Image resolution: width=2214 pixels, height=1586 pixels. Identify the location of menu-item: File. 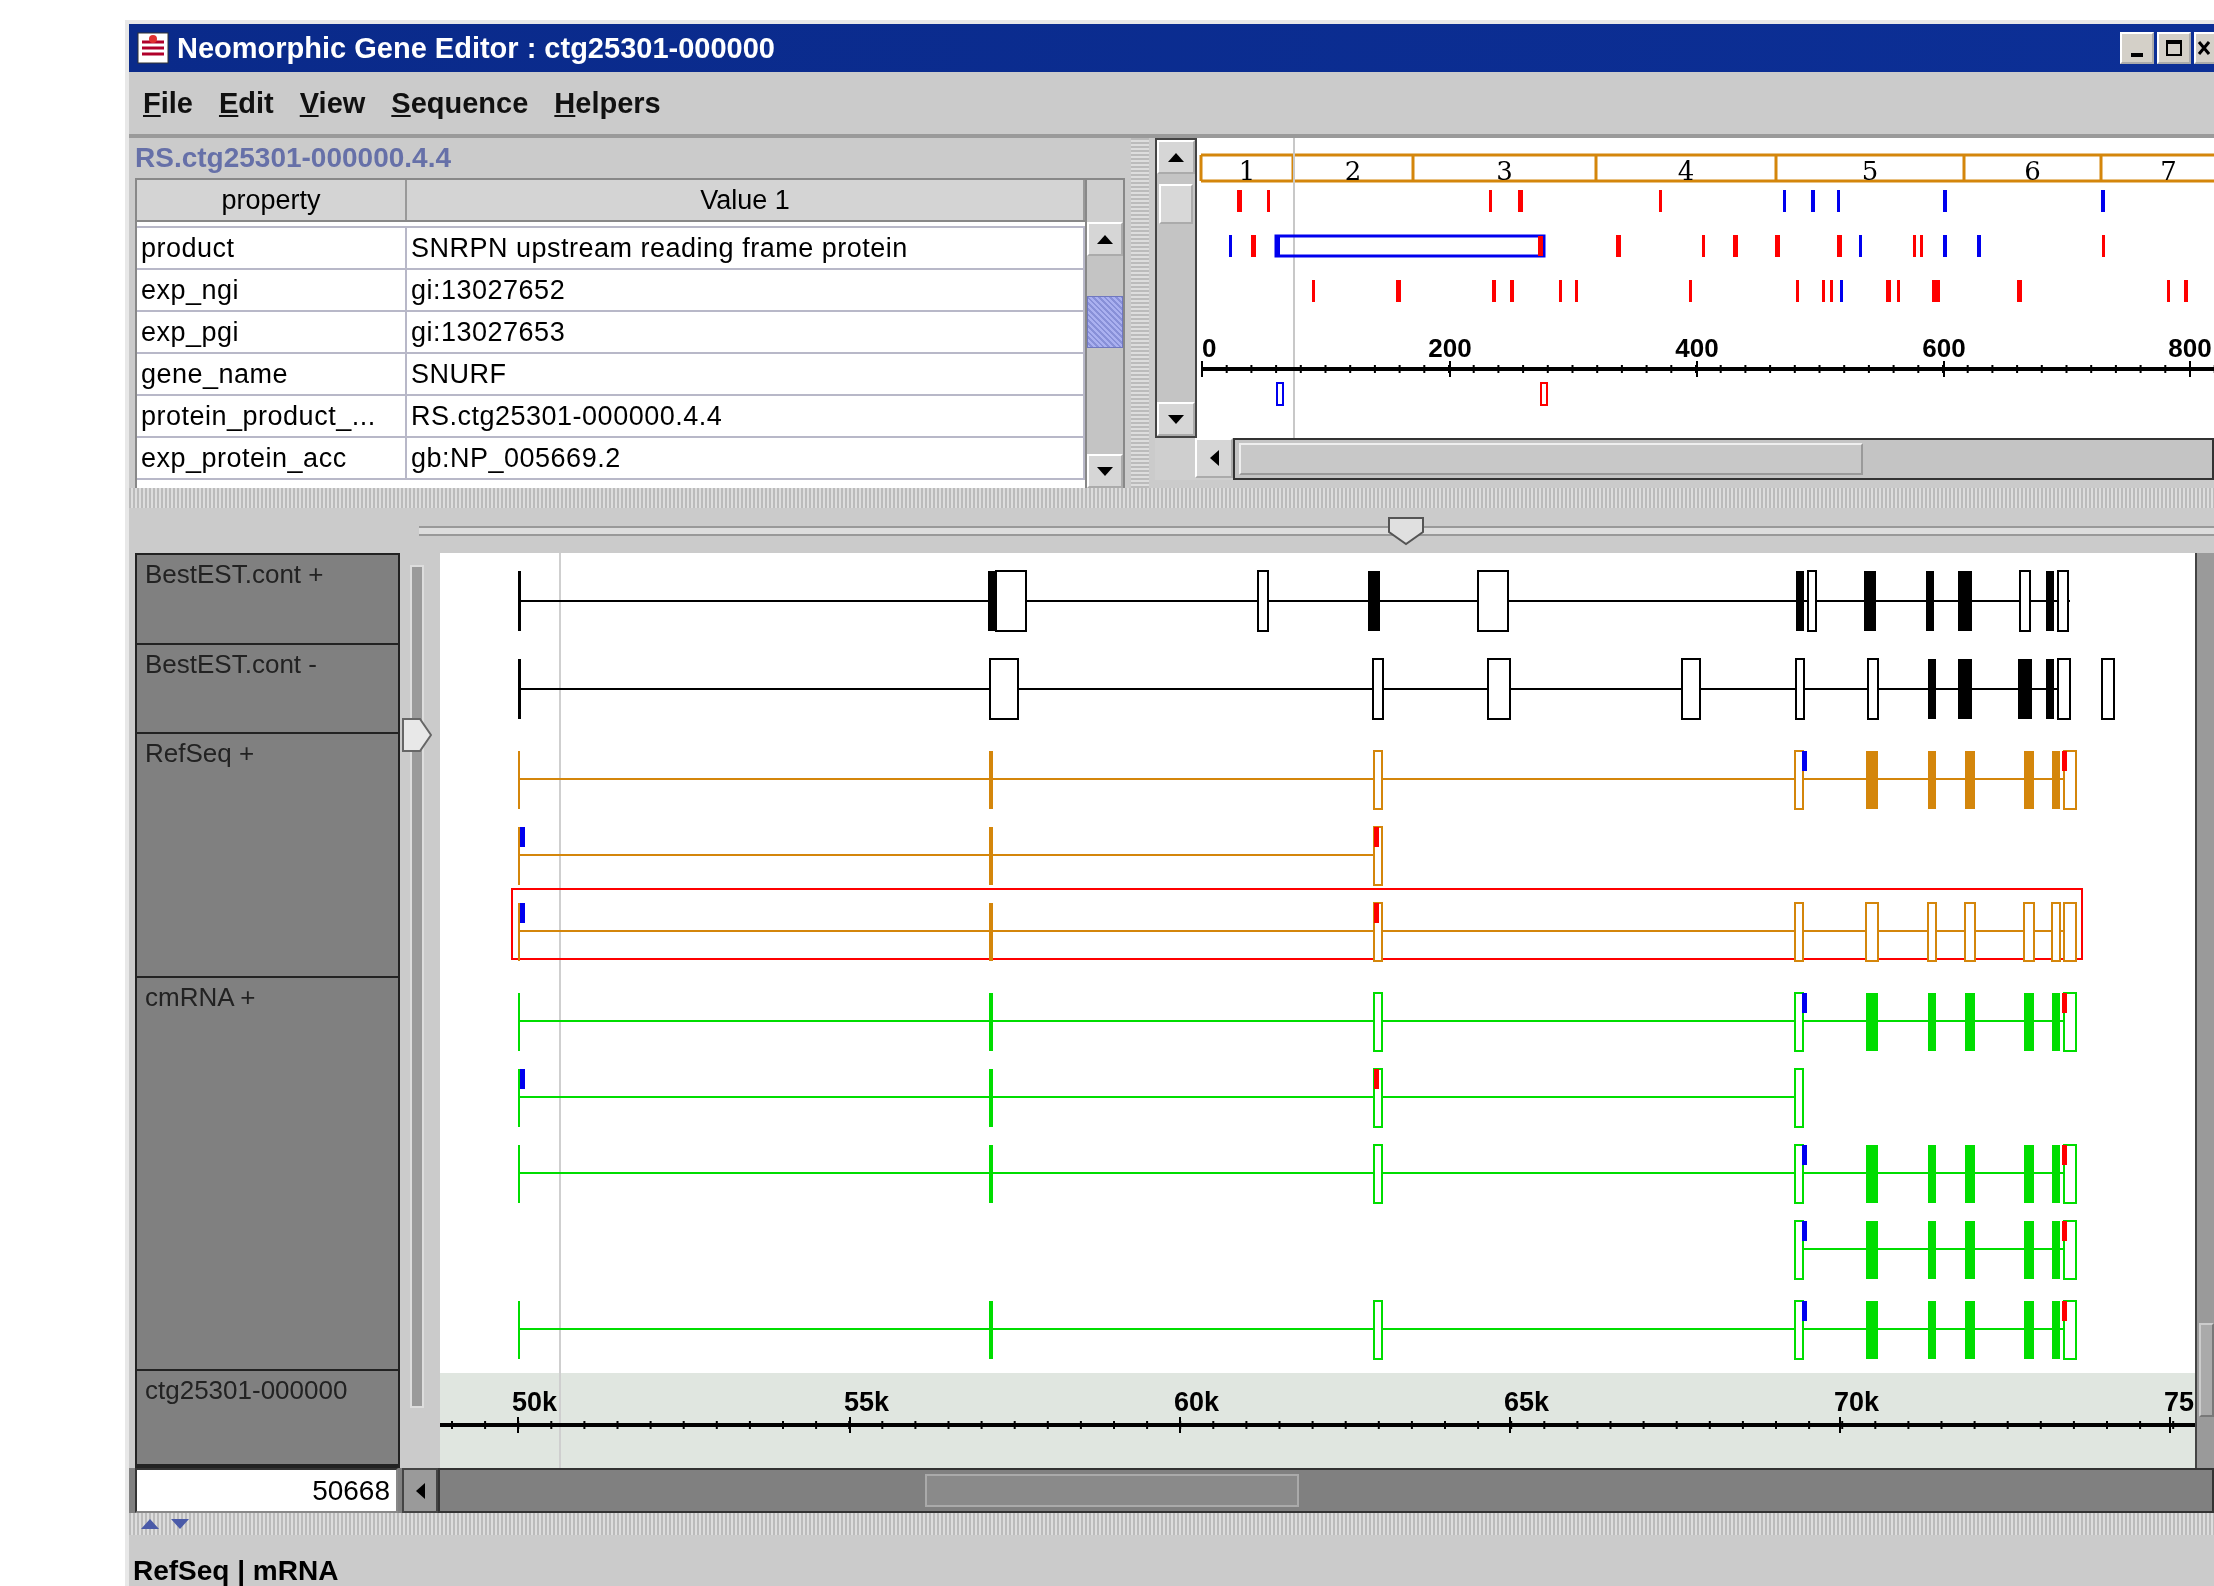
(168, 103).